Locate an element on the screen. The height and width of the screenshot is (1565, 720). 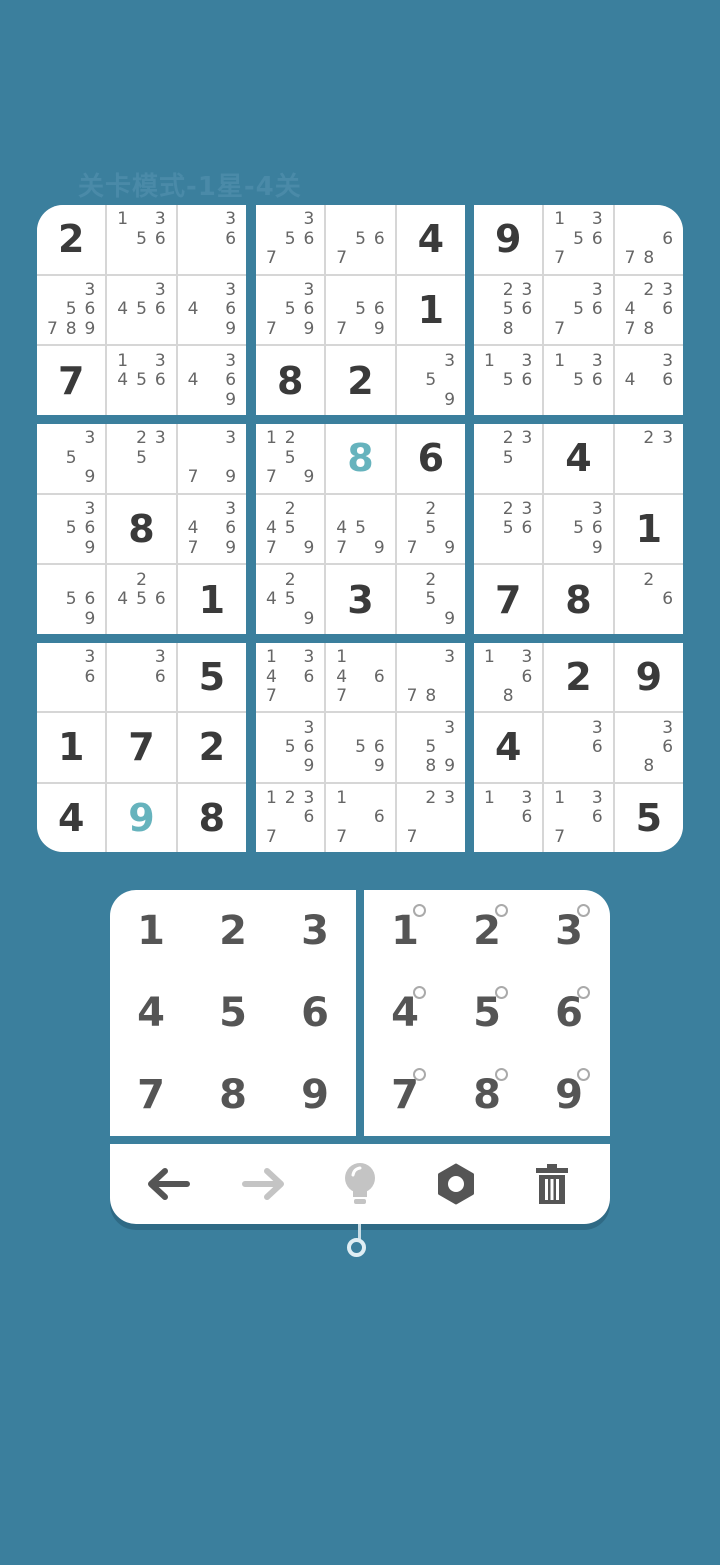
number-key: 3 is located at coordinates (315, 931).